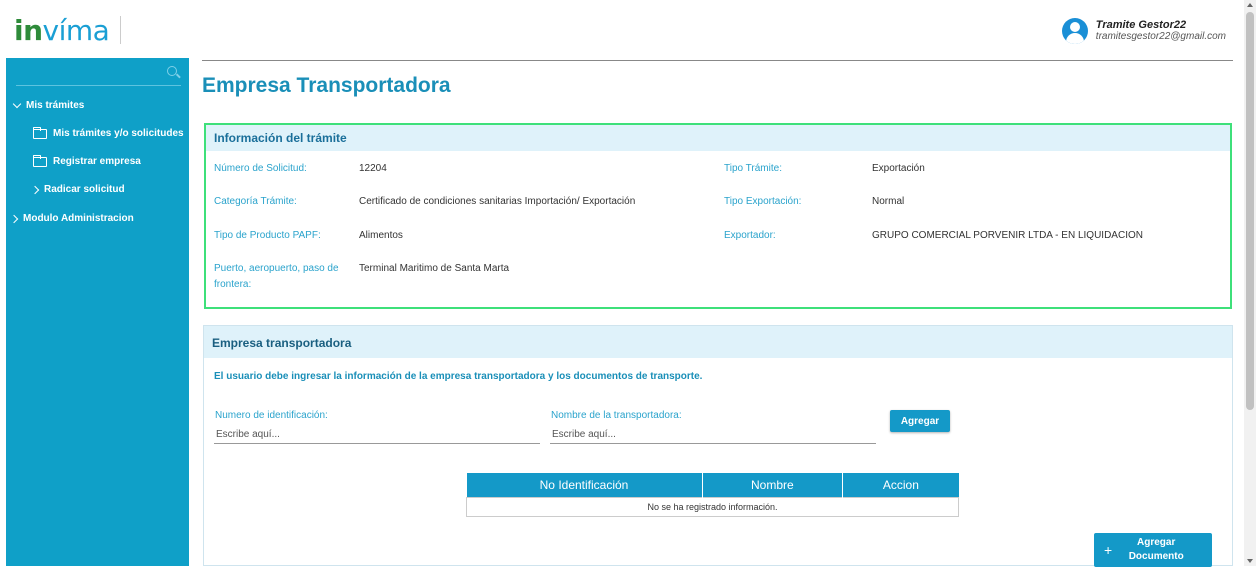 This screenshot has width=1256, height=567. I want to click on sidebar-item-mis-tramites: Mis trámites, so click(48, 105).